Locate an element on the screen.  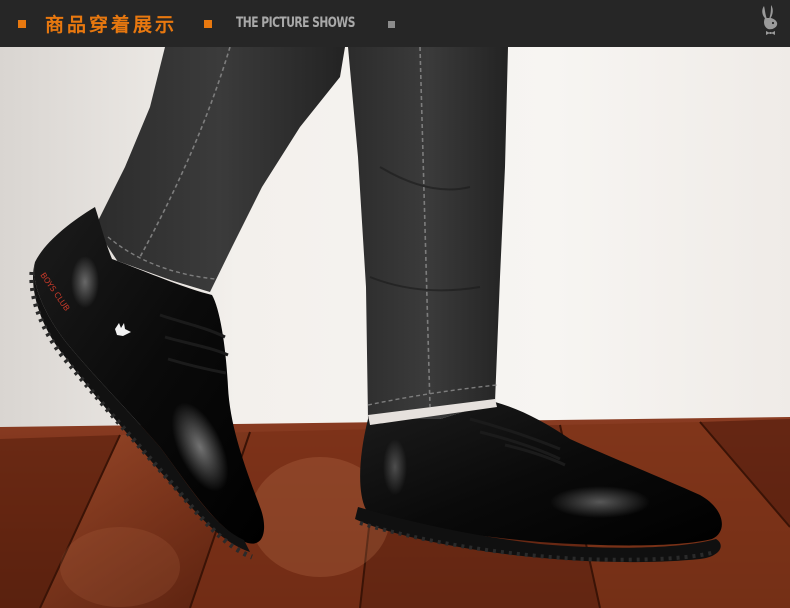
accent-square-left is located at coordinates (22, 24).